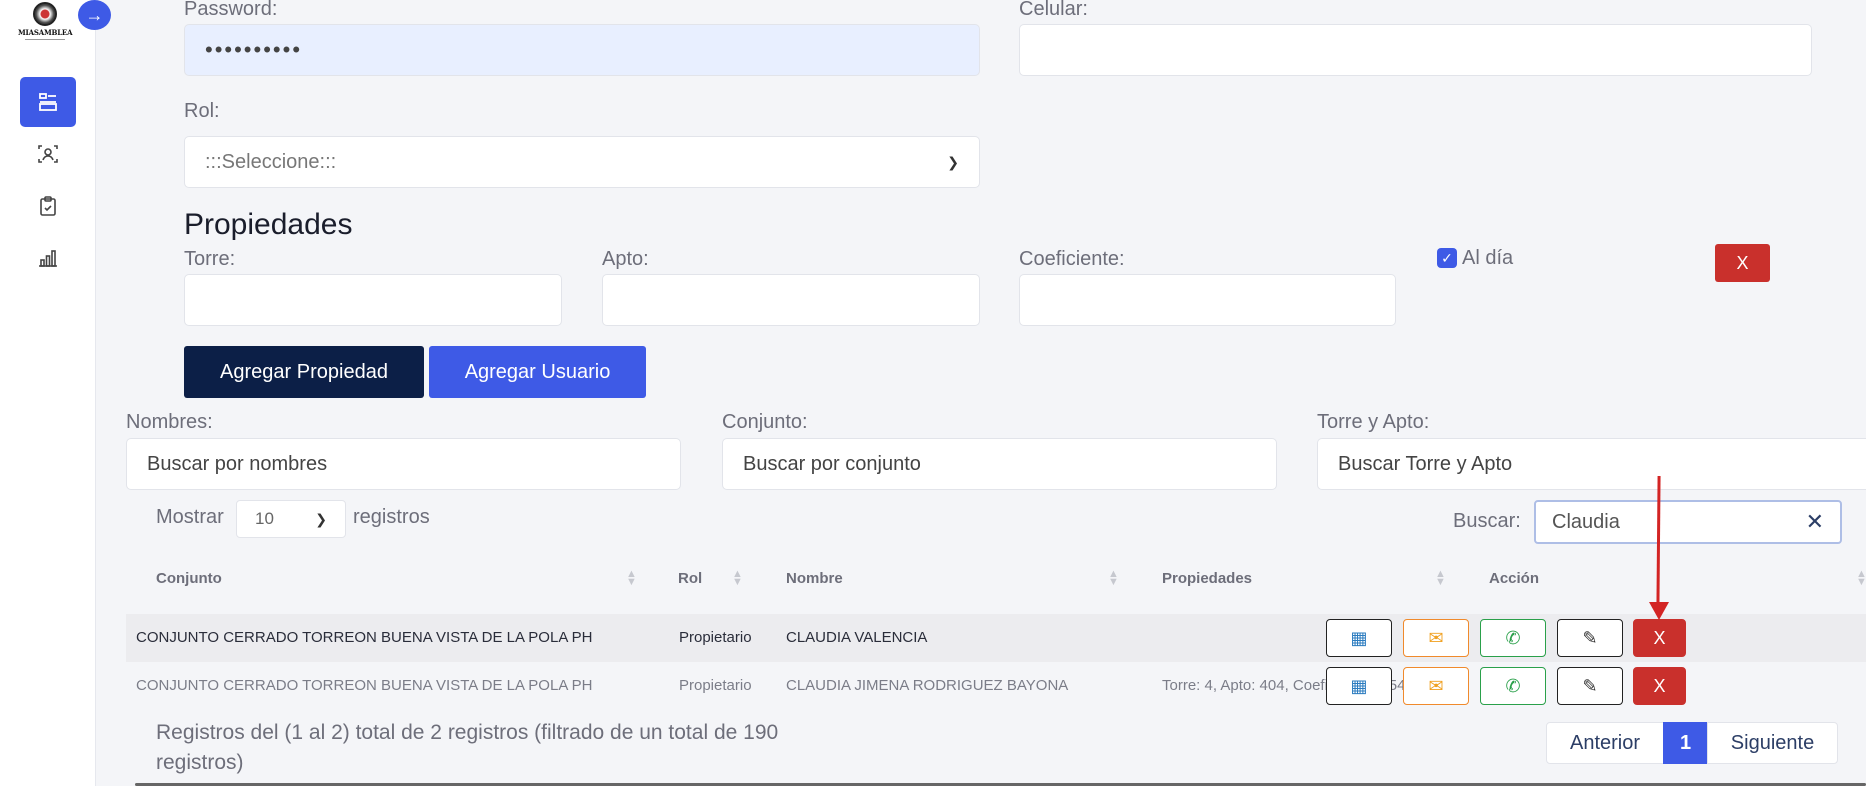 This screenshot has height=786, width=1866. What do you see at coordinates (1591, 464) in the screenshot?
I see `torre-apto-filter-input: Buscar Torre y Apto` at bounding box center [1591, 464].